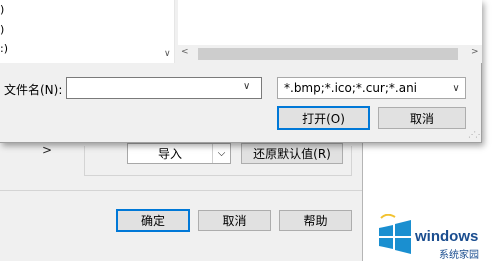  I want to click on watermark-brand: windows, so click(447, 236).